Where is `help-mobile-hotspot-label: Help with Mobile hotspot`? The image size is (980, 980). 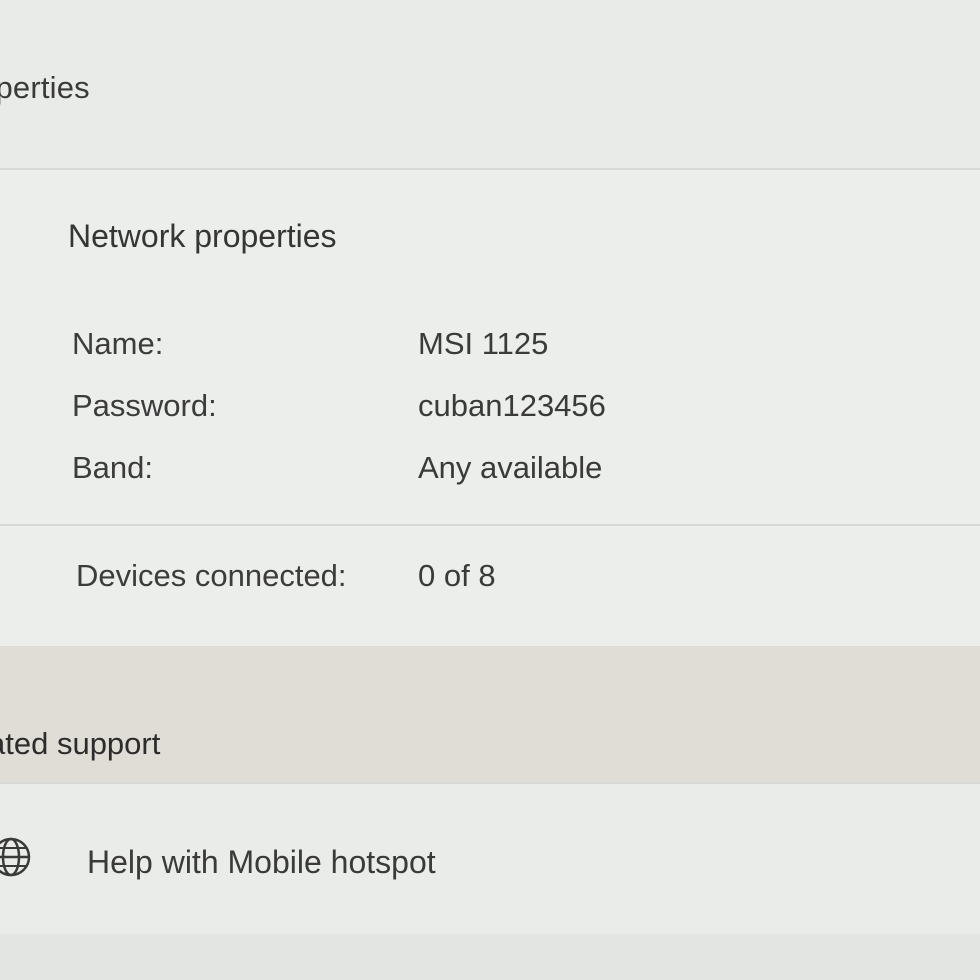 help-mobile-hotspot-label: Help with Mobile hotspot is located at coordinates (261, 862).